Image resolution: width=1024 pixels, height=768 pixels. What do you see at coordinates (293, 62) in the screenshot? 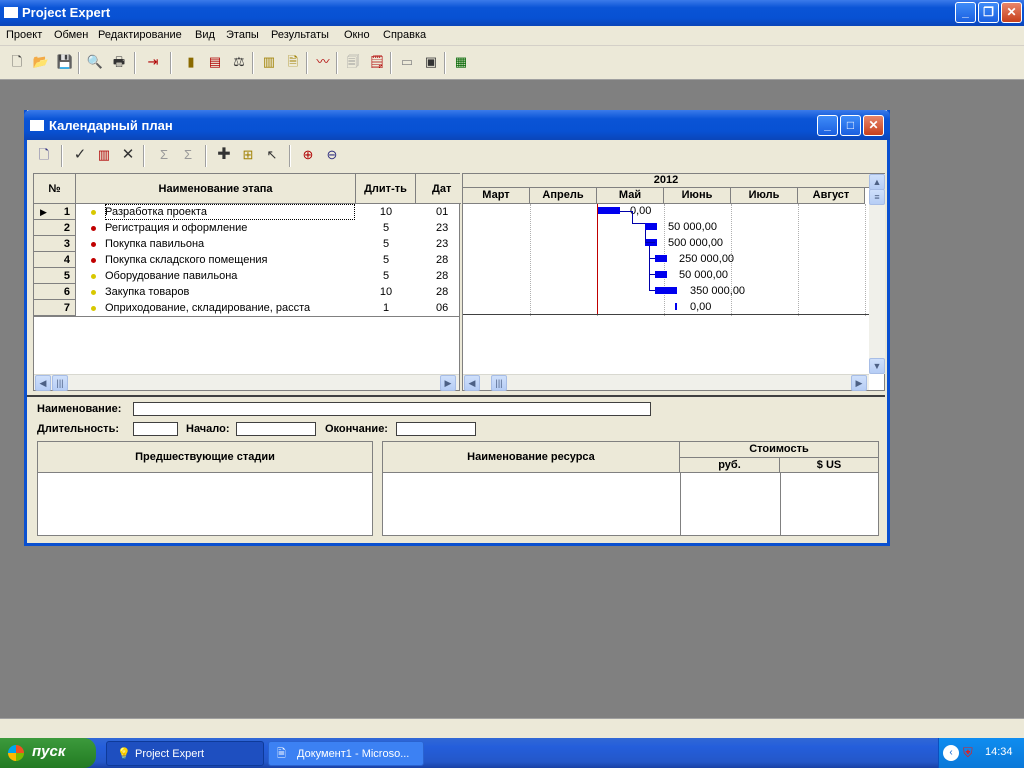
I see `edit-doc-icon: 🗎` at bounding box center [293, 62].